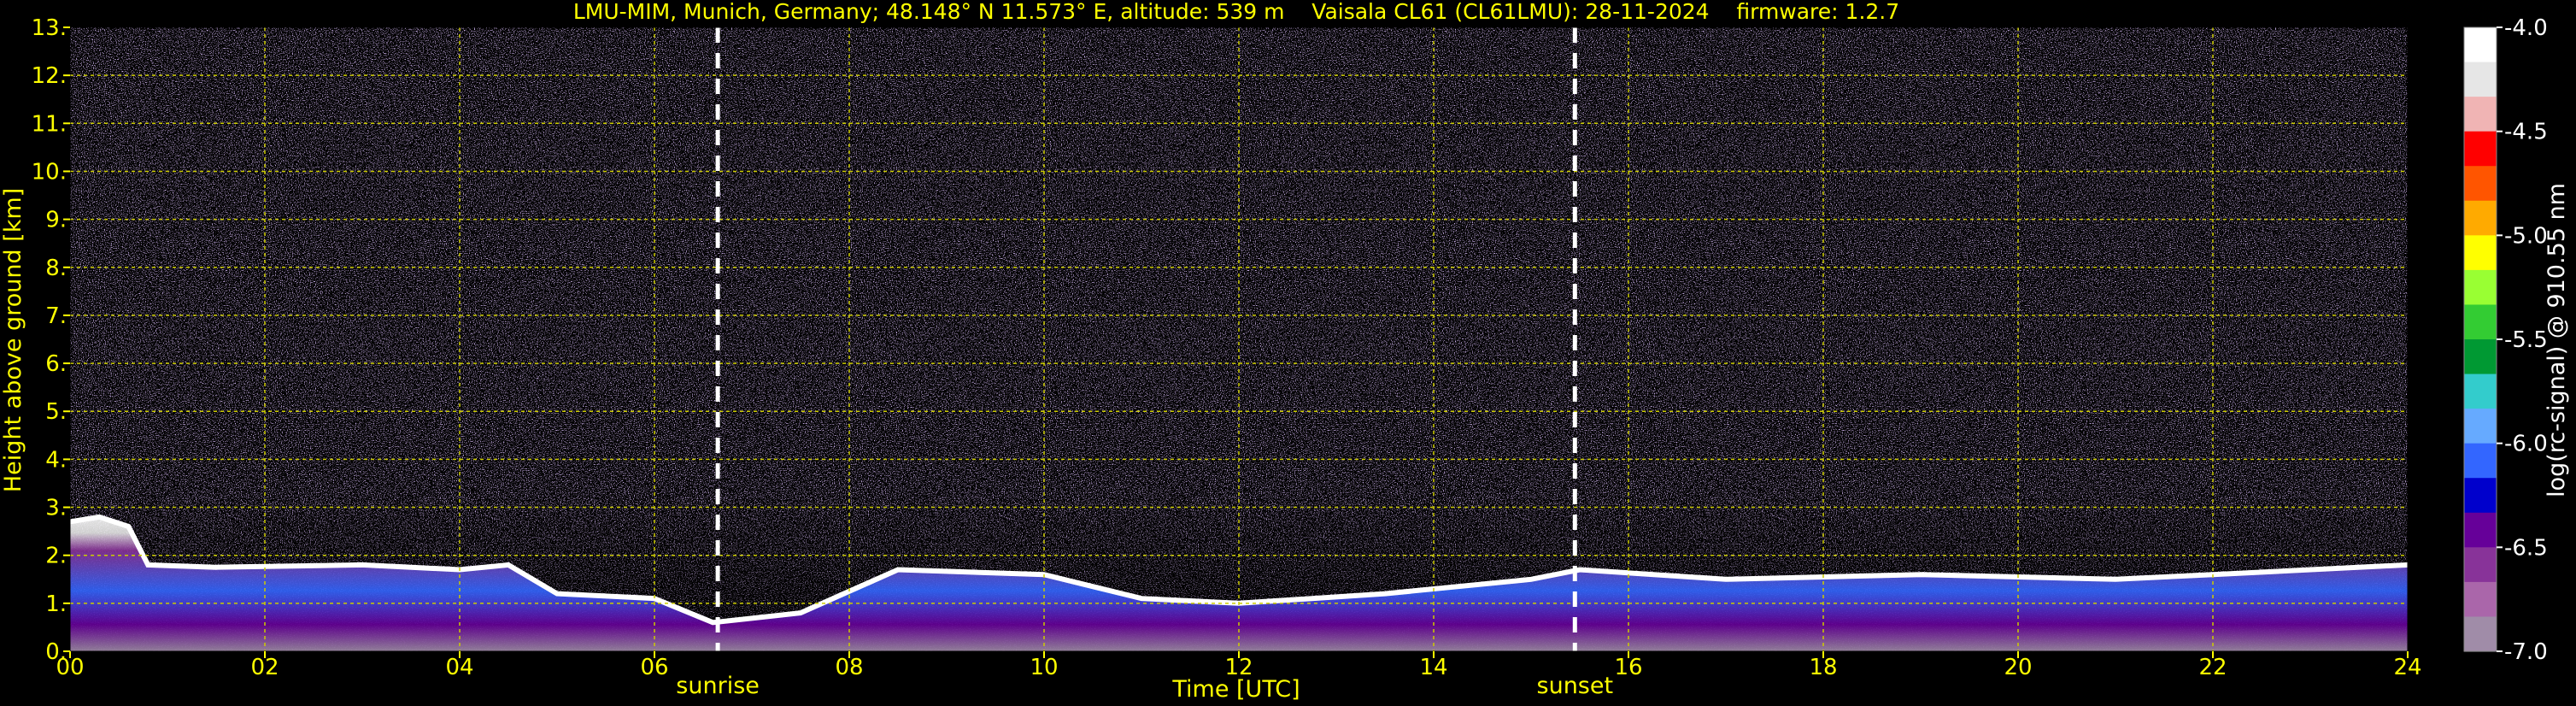 The image size is (2576, 706). What do you see at coordinates (718, 686) in the screenshot?
I see `sunrise-label: sunrise` at bounding box center [718, 686].